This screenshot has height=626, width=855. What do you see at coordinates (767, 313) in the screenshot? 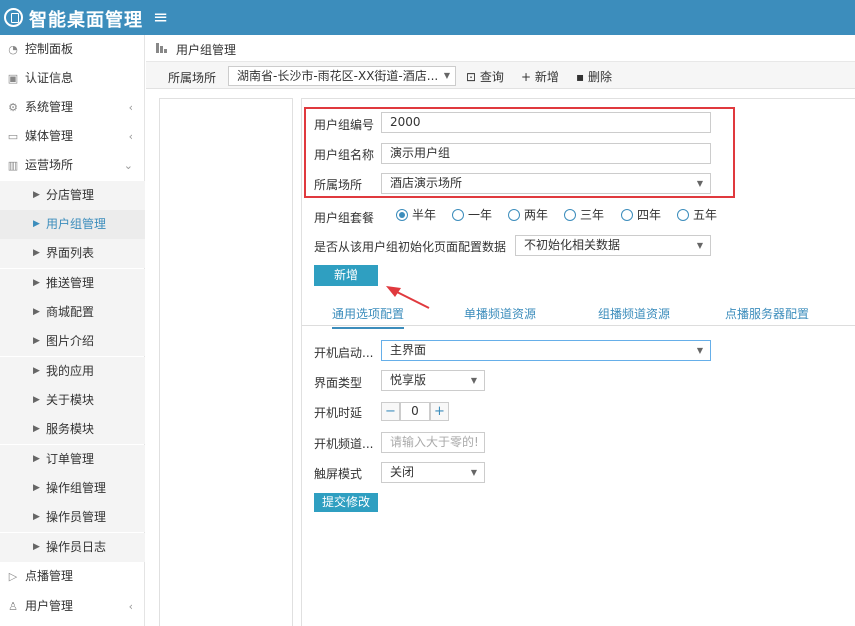
I see `tab-vod-server: 点播服务器配置` at bounding box center [767, 313].